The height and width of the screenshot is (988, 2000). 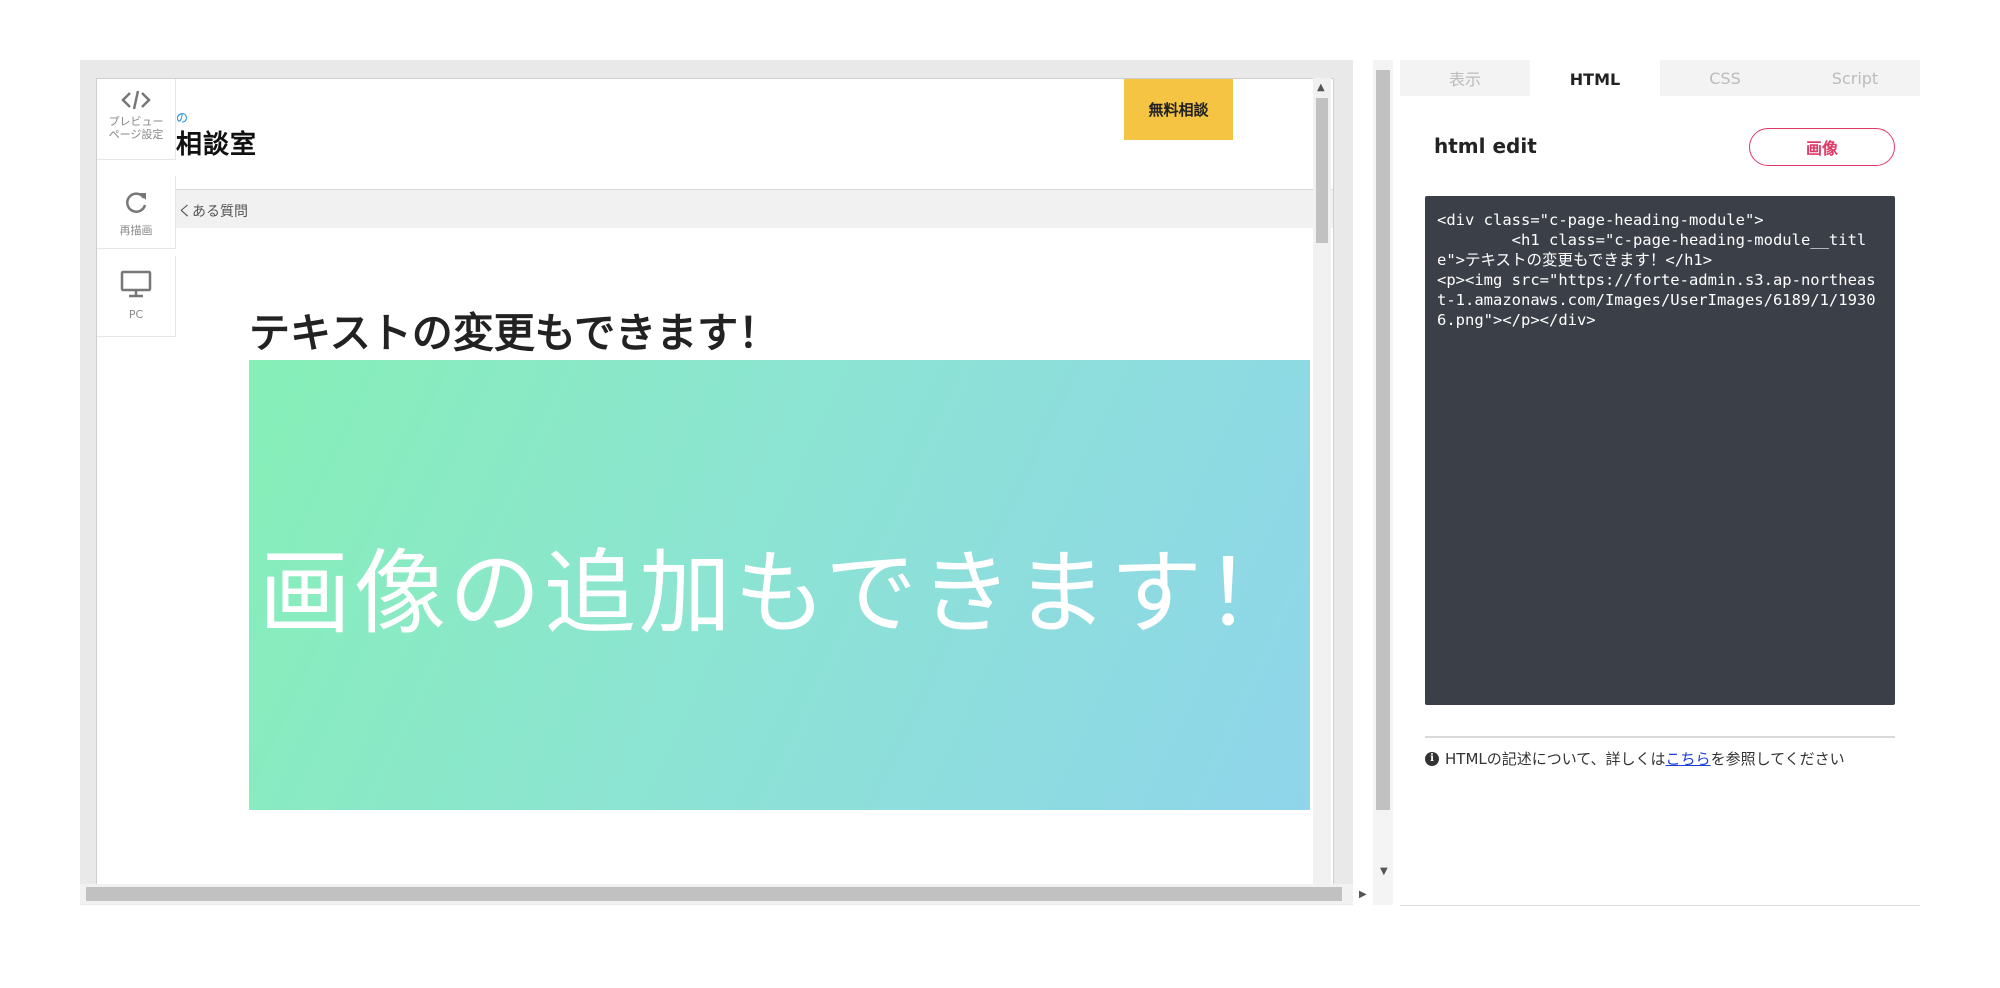 I want to click on pc-label: PC, so click(x=136, y=314).